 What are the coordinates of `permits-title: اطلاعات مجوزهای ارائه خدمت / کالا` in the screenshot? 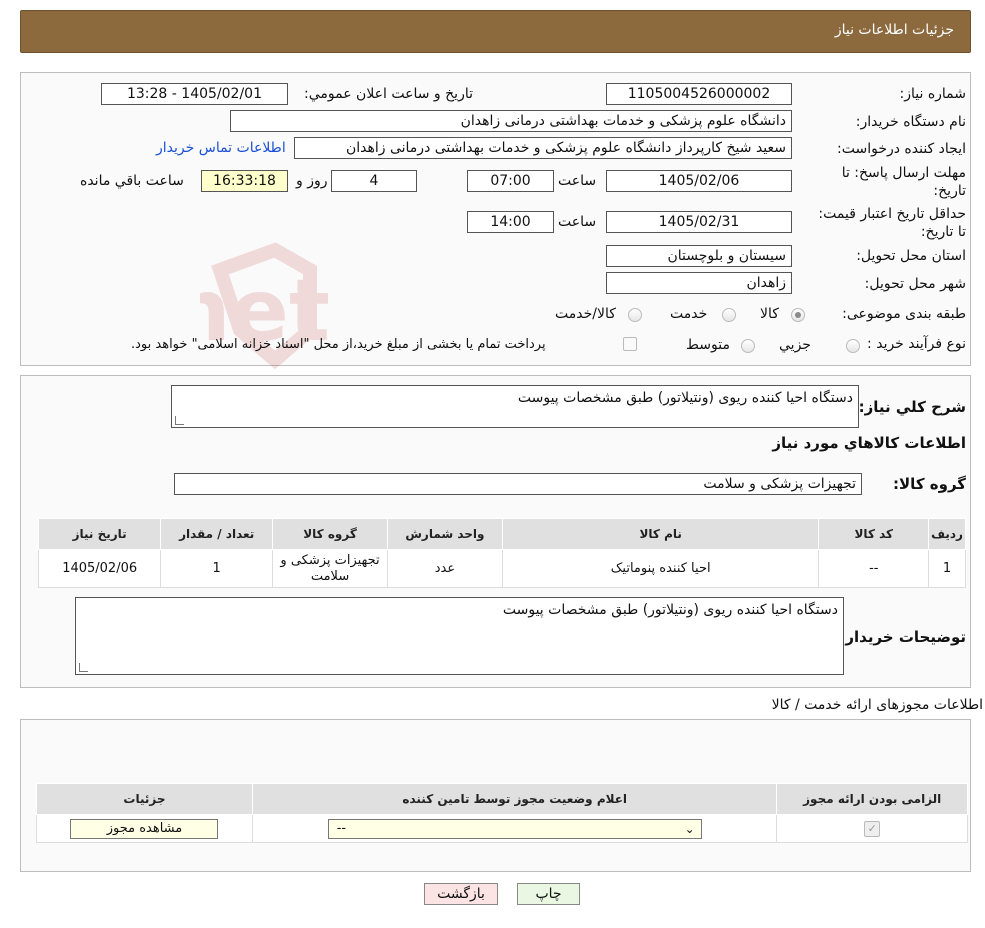 It's located at (877, 705).